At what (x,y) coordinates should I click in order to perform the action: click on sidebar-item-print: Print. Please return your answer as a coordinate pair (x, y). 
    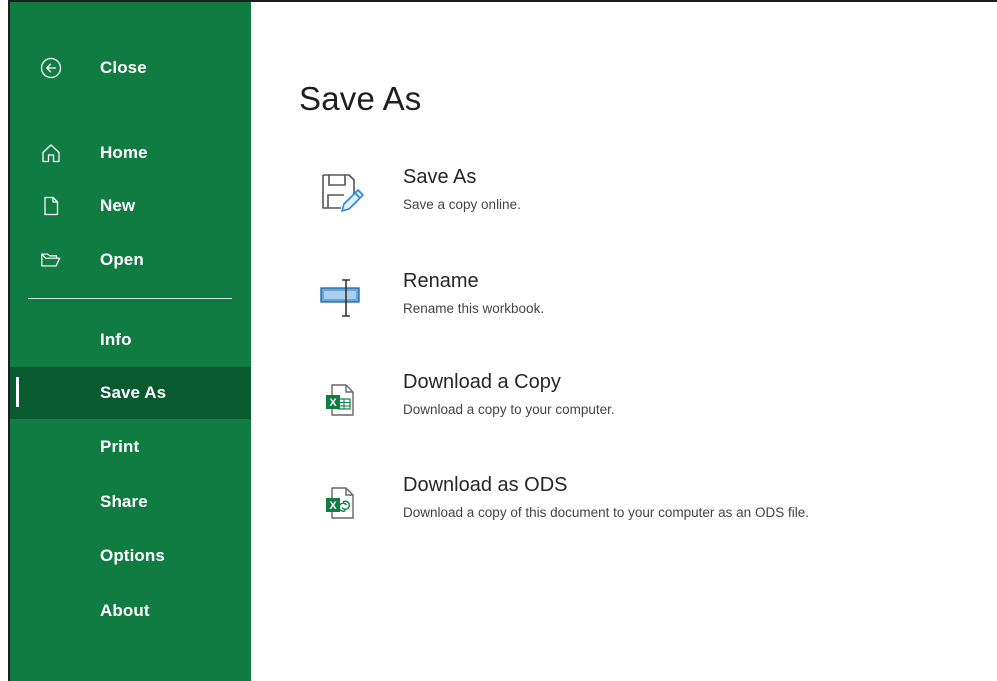
    Looking at the image, I should click on (130, 447).